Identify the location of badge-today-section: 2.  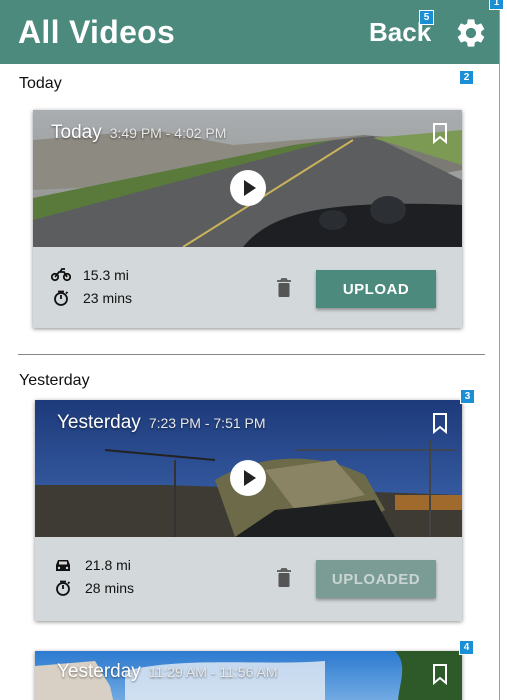
(466, 77).